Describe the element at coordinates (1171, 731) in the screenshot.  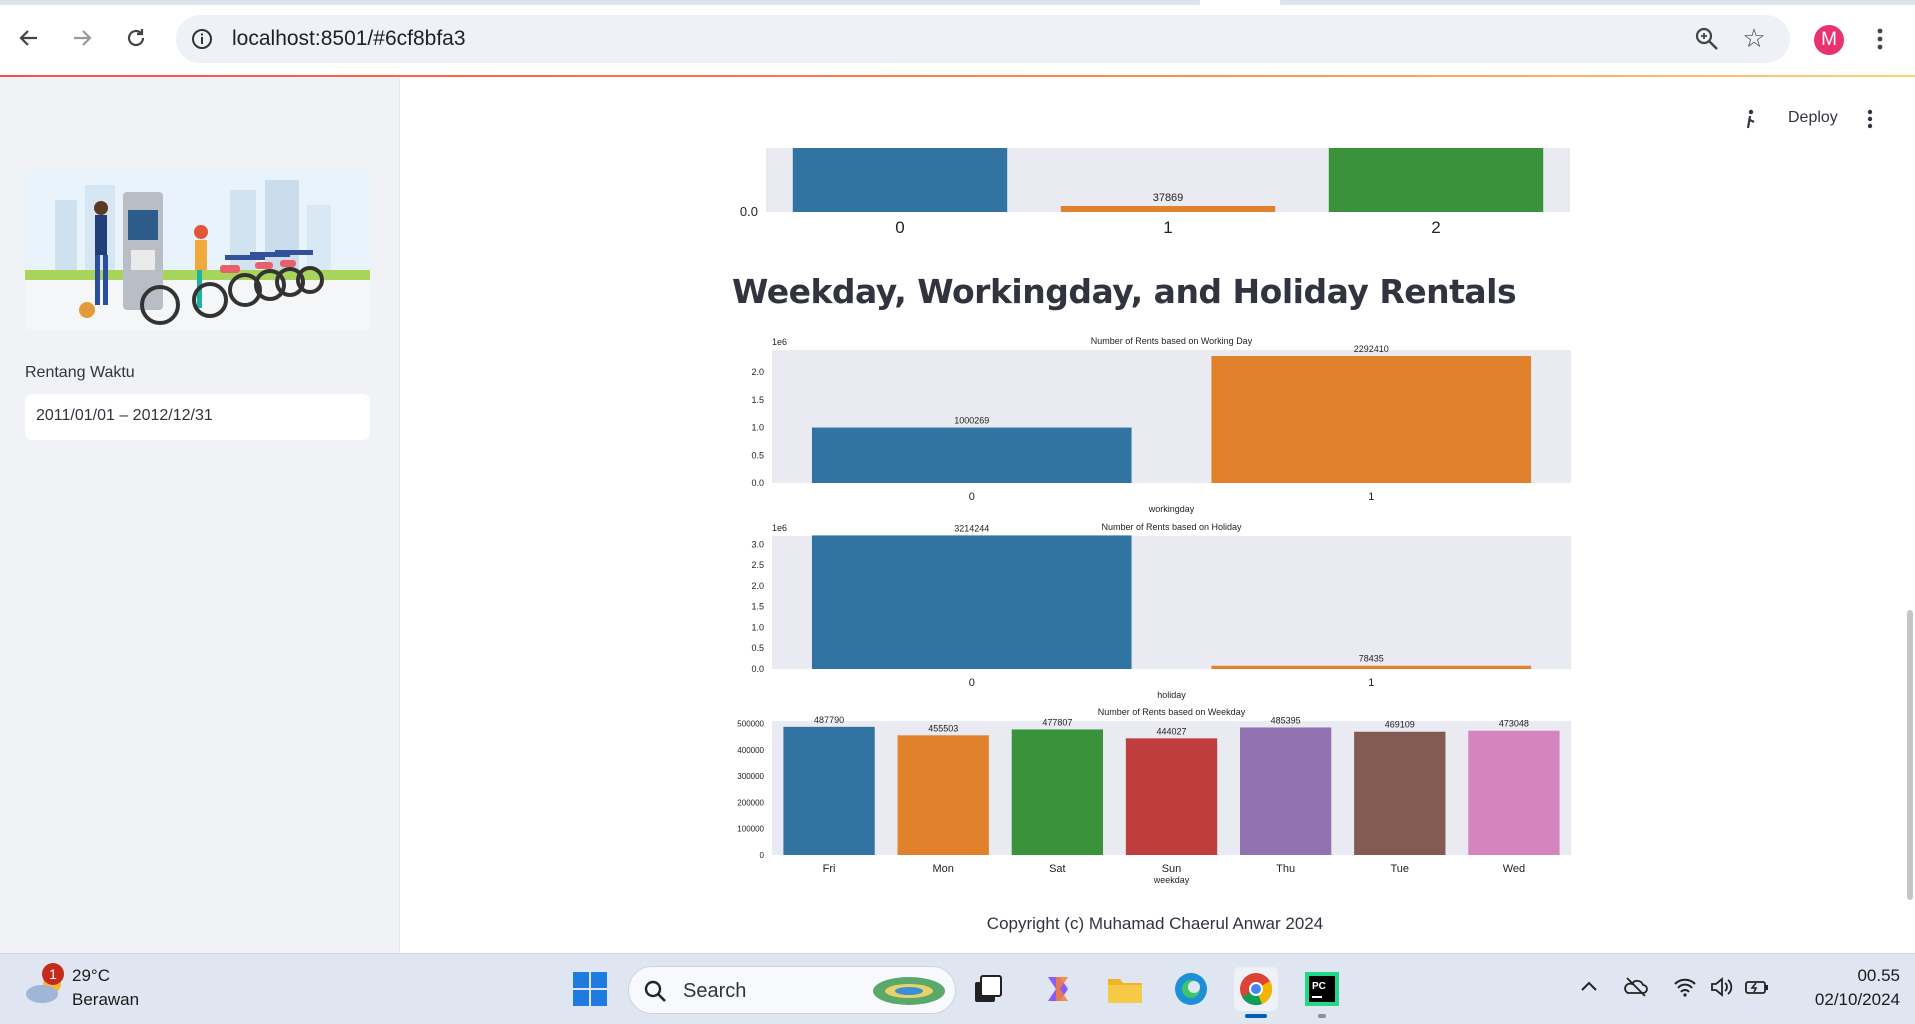
I see `data-label: 444027` at that location.